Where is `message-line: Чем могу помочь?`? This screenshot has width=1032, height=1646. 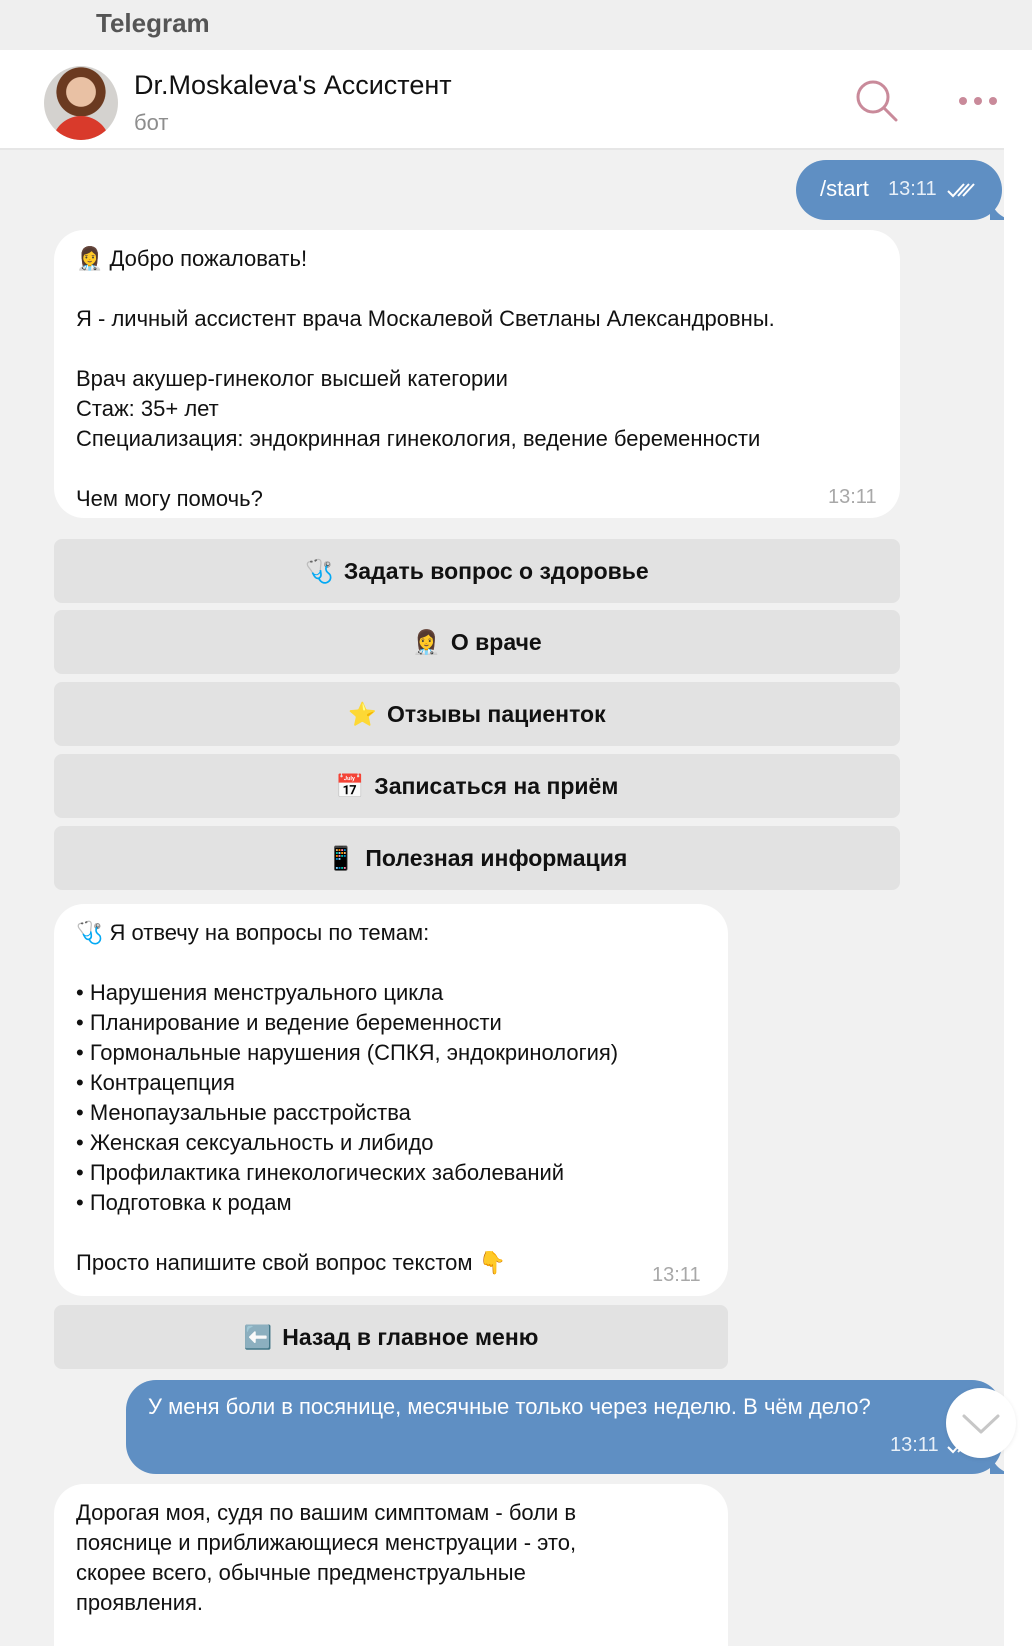
message-line: Чем могу помочь? is located at coordinates (169, 498).